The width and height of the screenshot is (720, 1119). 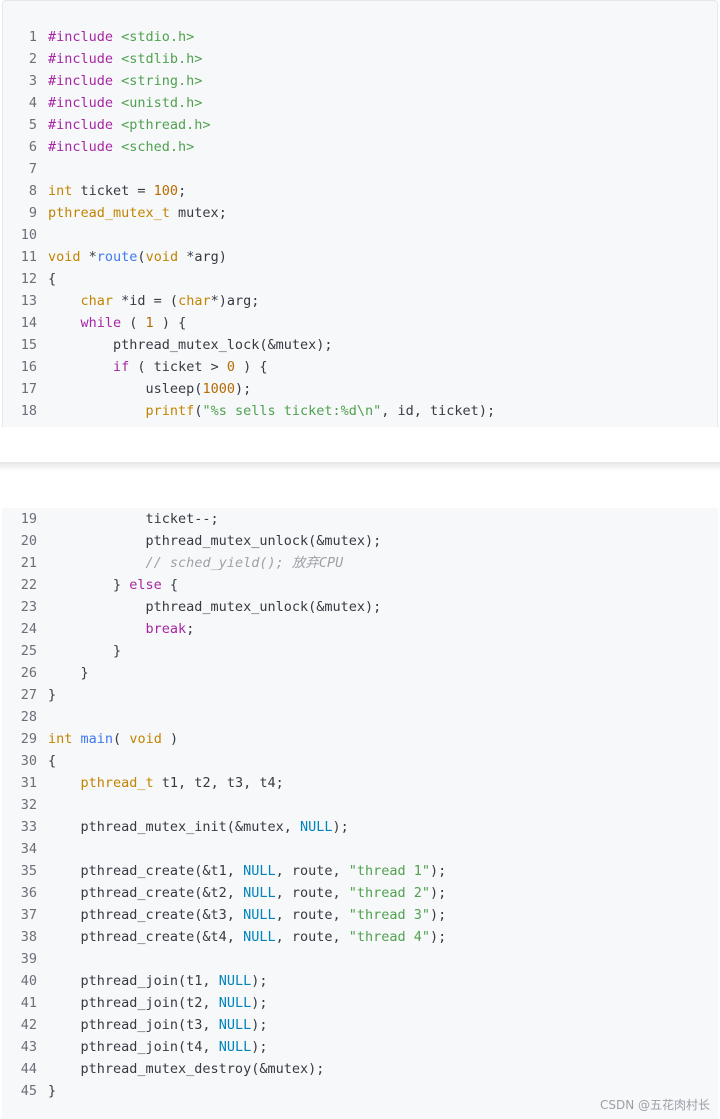 What do you see at coordinates (170, 739) in the screenshot?
I see `code-token: )` at bounding box center [170, 739].